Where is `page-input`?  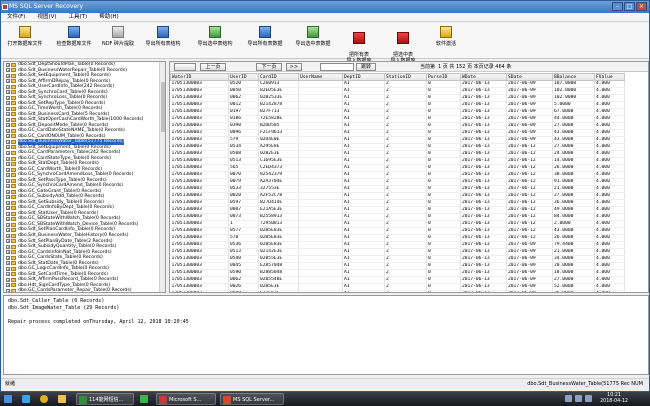 page-input is located at coordinates (337, 67).